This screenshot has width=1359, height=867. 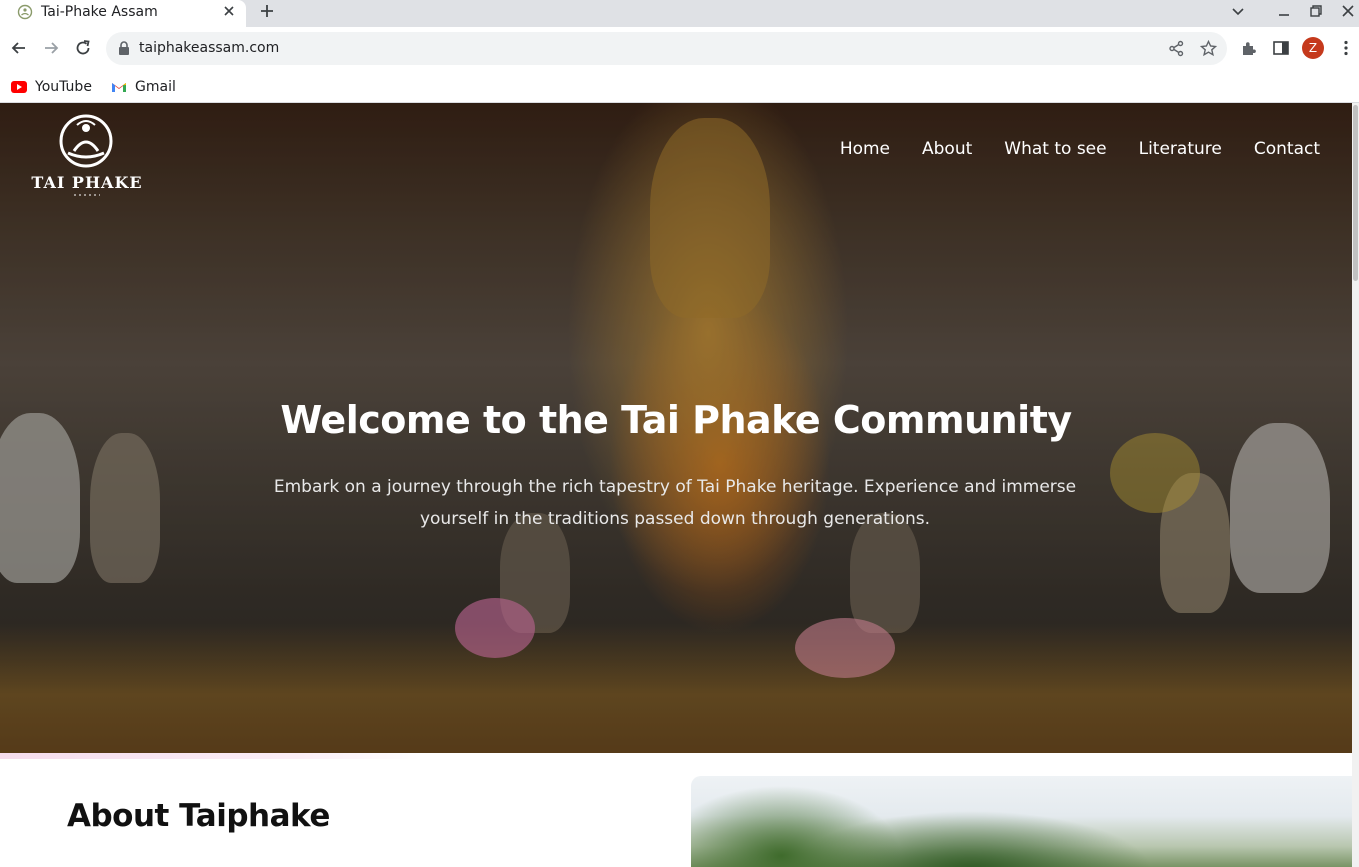 What do you see at coordinates (1348, 11) in the screenshot?
I see `close-window-icon` at bounding box center [1348, 11].